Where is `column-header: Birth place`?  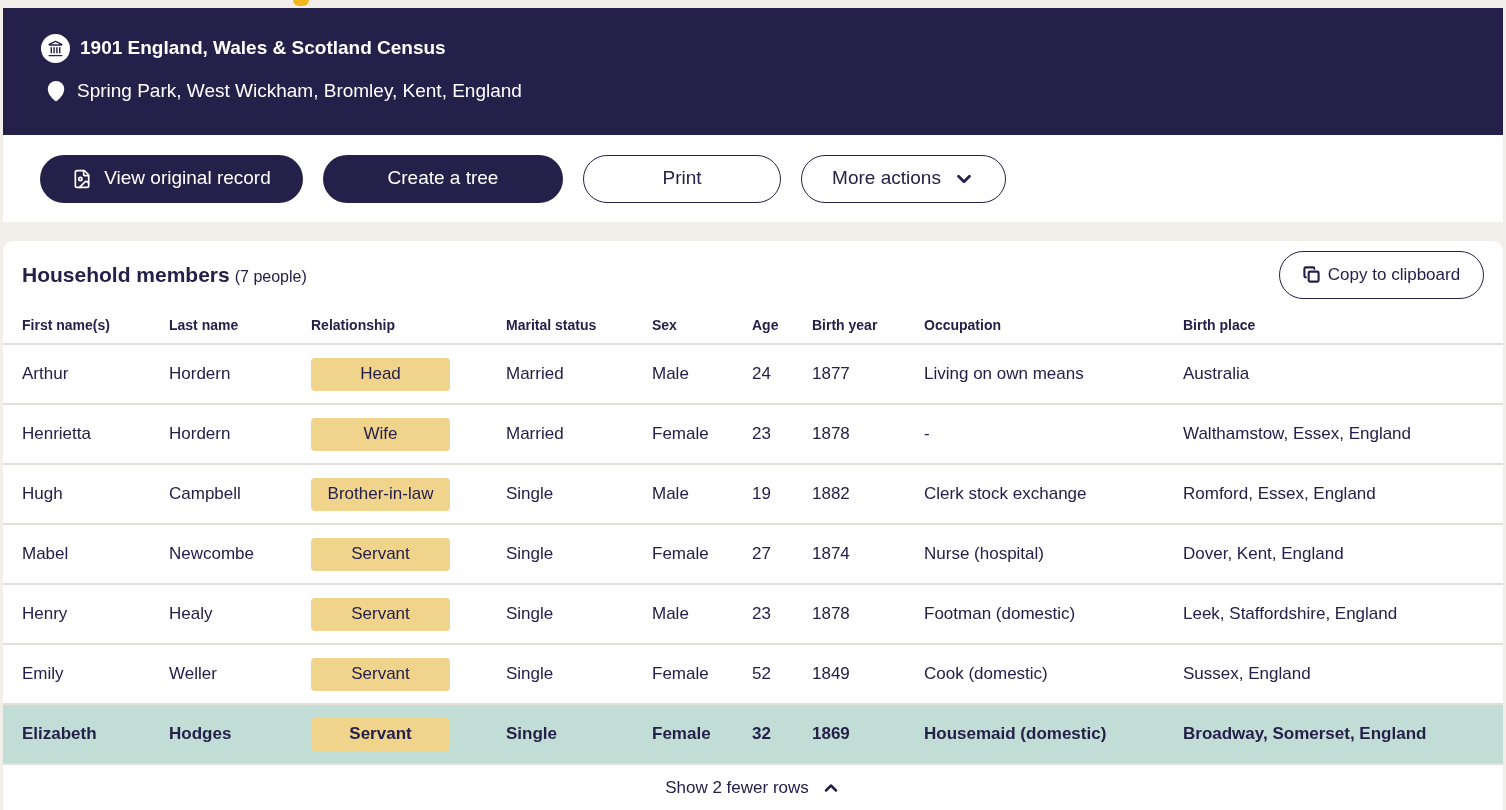
column-header: Birth place is located at coordinates (1220, 325).